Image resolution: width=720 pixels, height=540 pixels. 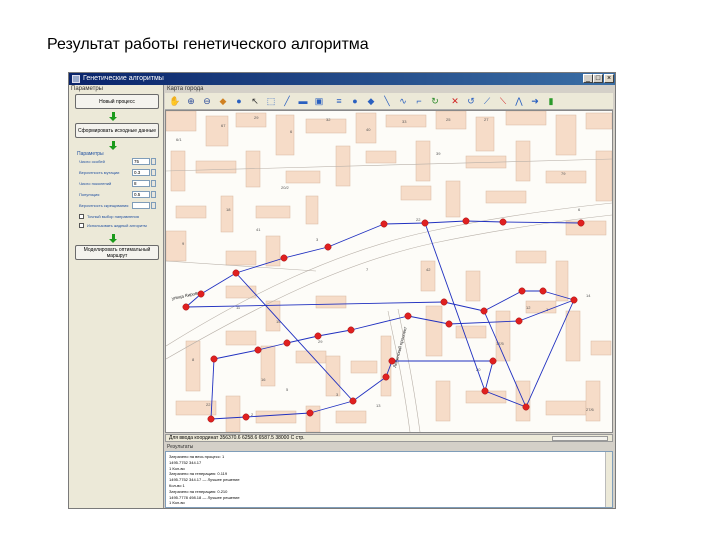 What do you see at coordinates (198, 474) in the screenshot?
I see `log-line: Затрачено на генерацию: 0.119` at bounding box center [198, 474].